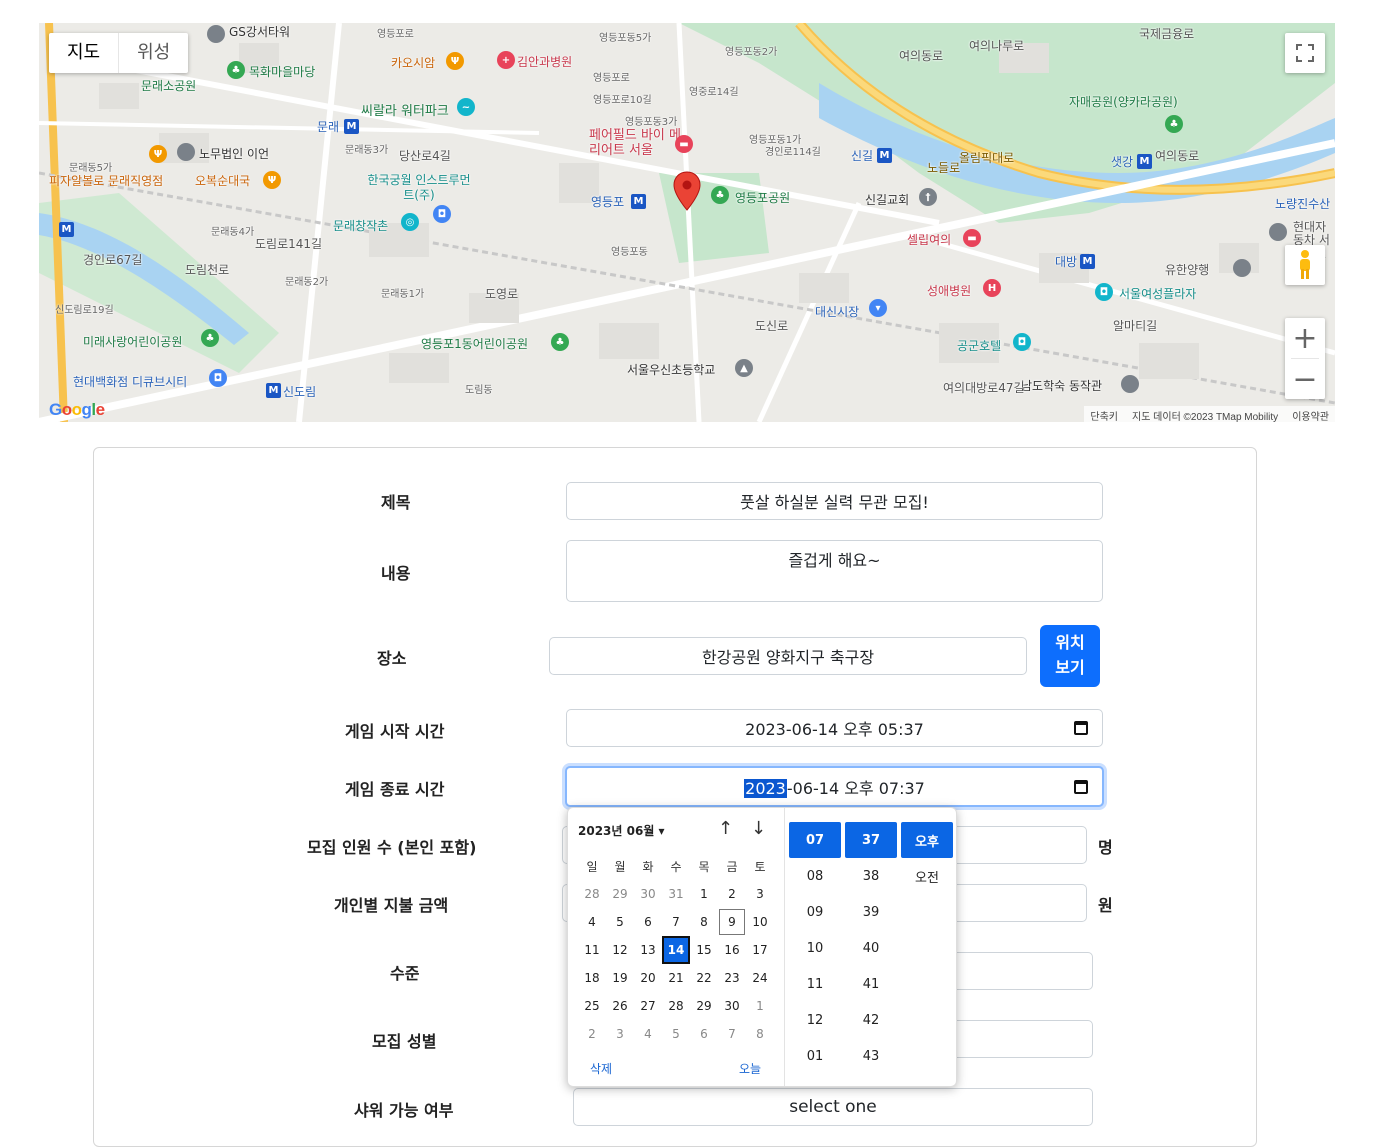 This screenshot has height=1147, width=1384. What do you see at coordinates (927, 840) in the screenshot?
I see `ampm-option-selected: 오후` at bounding box center [927, 840].